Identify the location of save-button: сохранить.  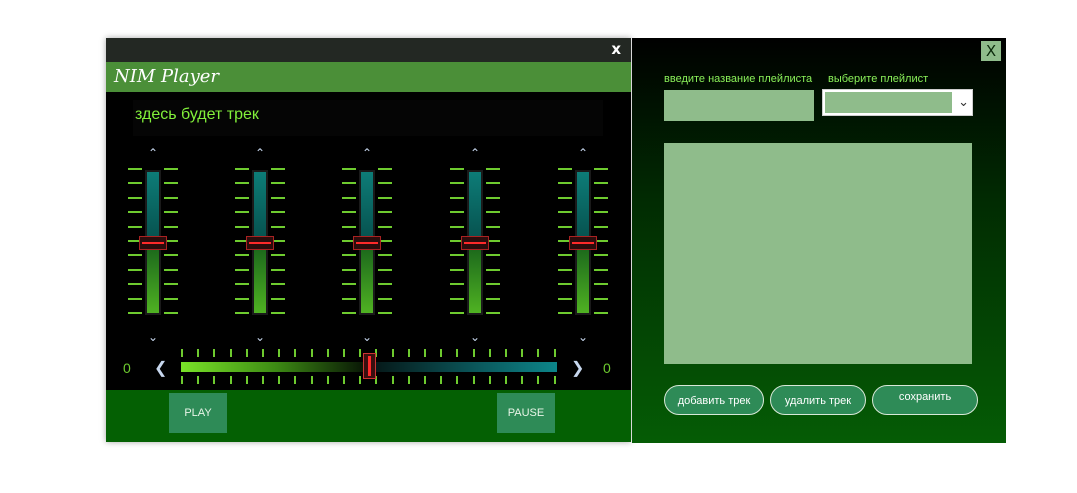
(925, 400).